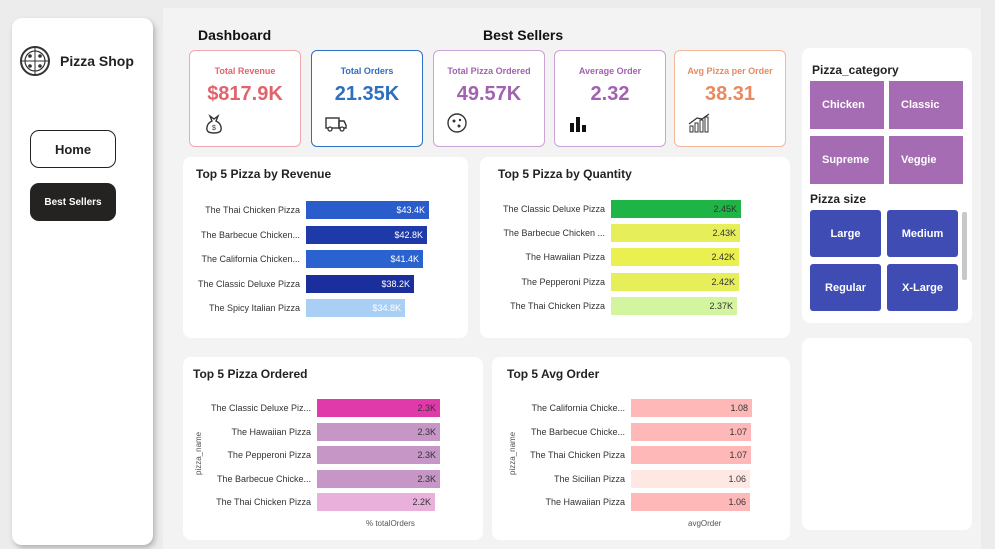 The width and height of the screenshot is (995, 549). Describe the element at coordinates (737, 502) in the screenshot. I see `data-label: 1.06` at that location.